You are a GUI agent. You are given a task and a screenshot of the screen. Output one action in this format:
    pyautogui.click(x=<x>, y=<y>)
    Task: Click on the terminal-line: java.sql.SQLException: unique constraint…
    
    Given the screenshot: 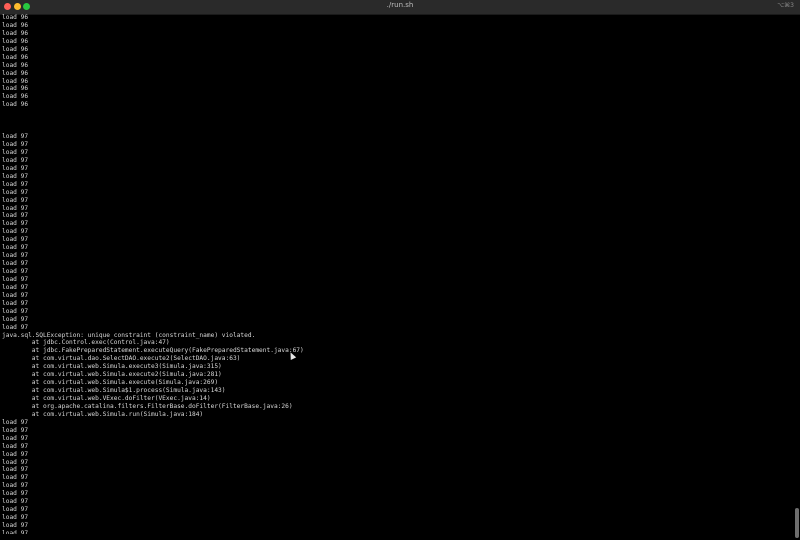 What is the action you would take?
    pyautogui.click(x=129, y=335)
    